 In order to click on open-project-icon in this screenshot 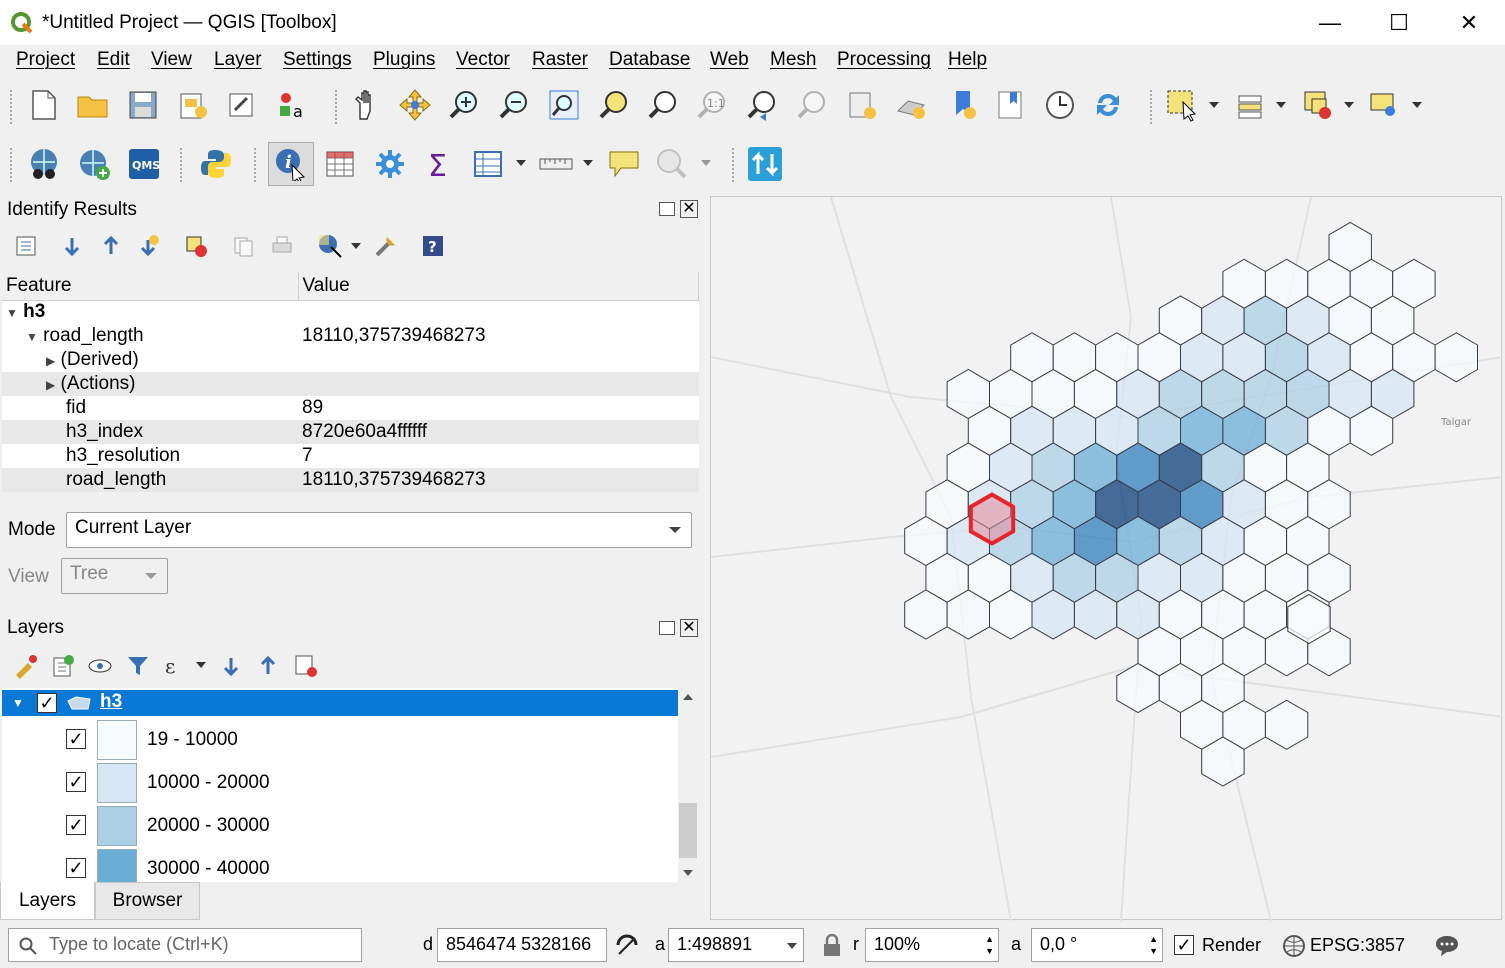, I will do `click(93, 105)`.